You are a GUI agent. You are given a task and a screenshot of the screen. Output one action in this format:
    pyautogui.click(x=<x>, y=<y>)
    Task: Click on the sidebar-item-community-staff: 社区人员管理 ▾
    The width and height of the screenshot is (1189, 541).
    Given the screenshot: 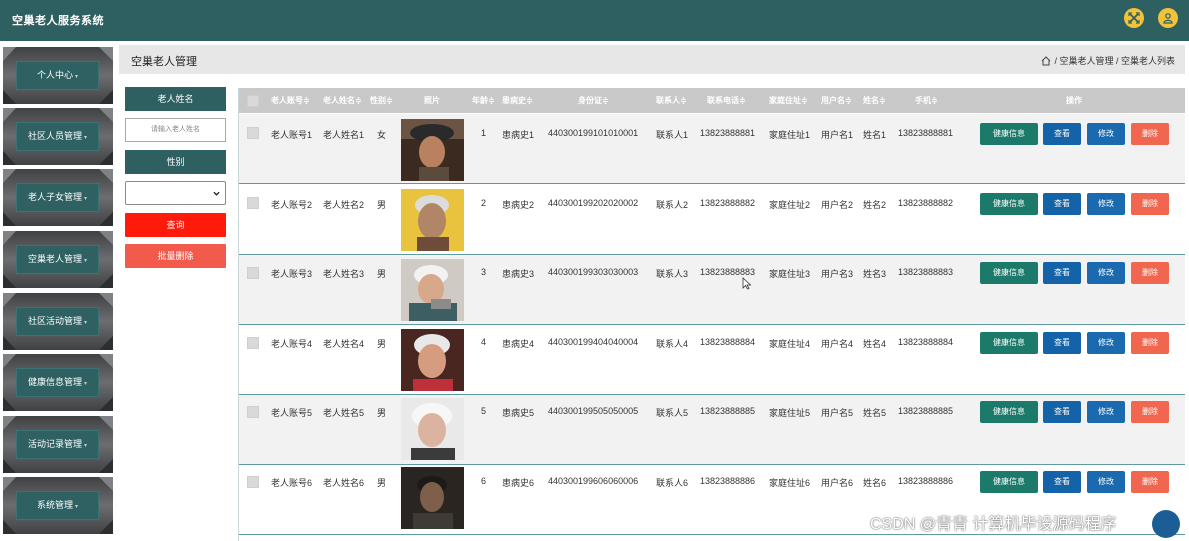 What is the action you would take?
    pyautogui.click(x=58, y=136)
    